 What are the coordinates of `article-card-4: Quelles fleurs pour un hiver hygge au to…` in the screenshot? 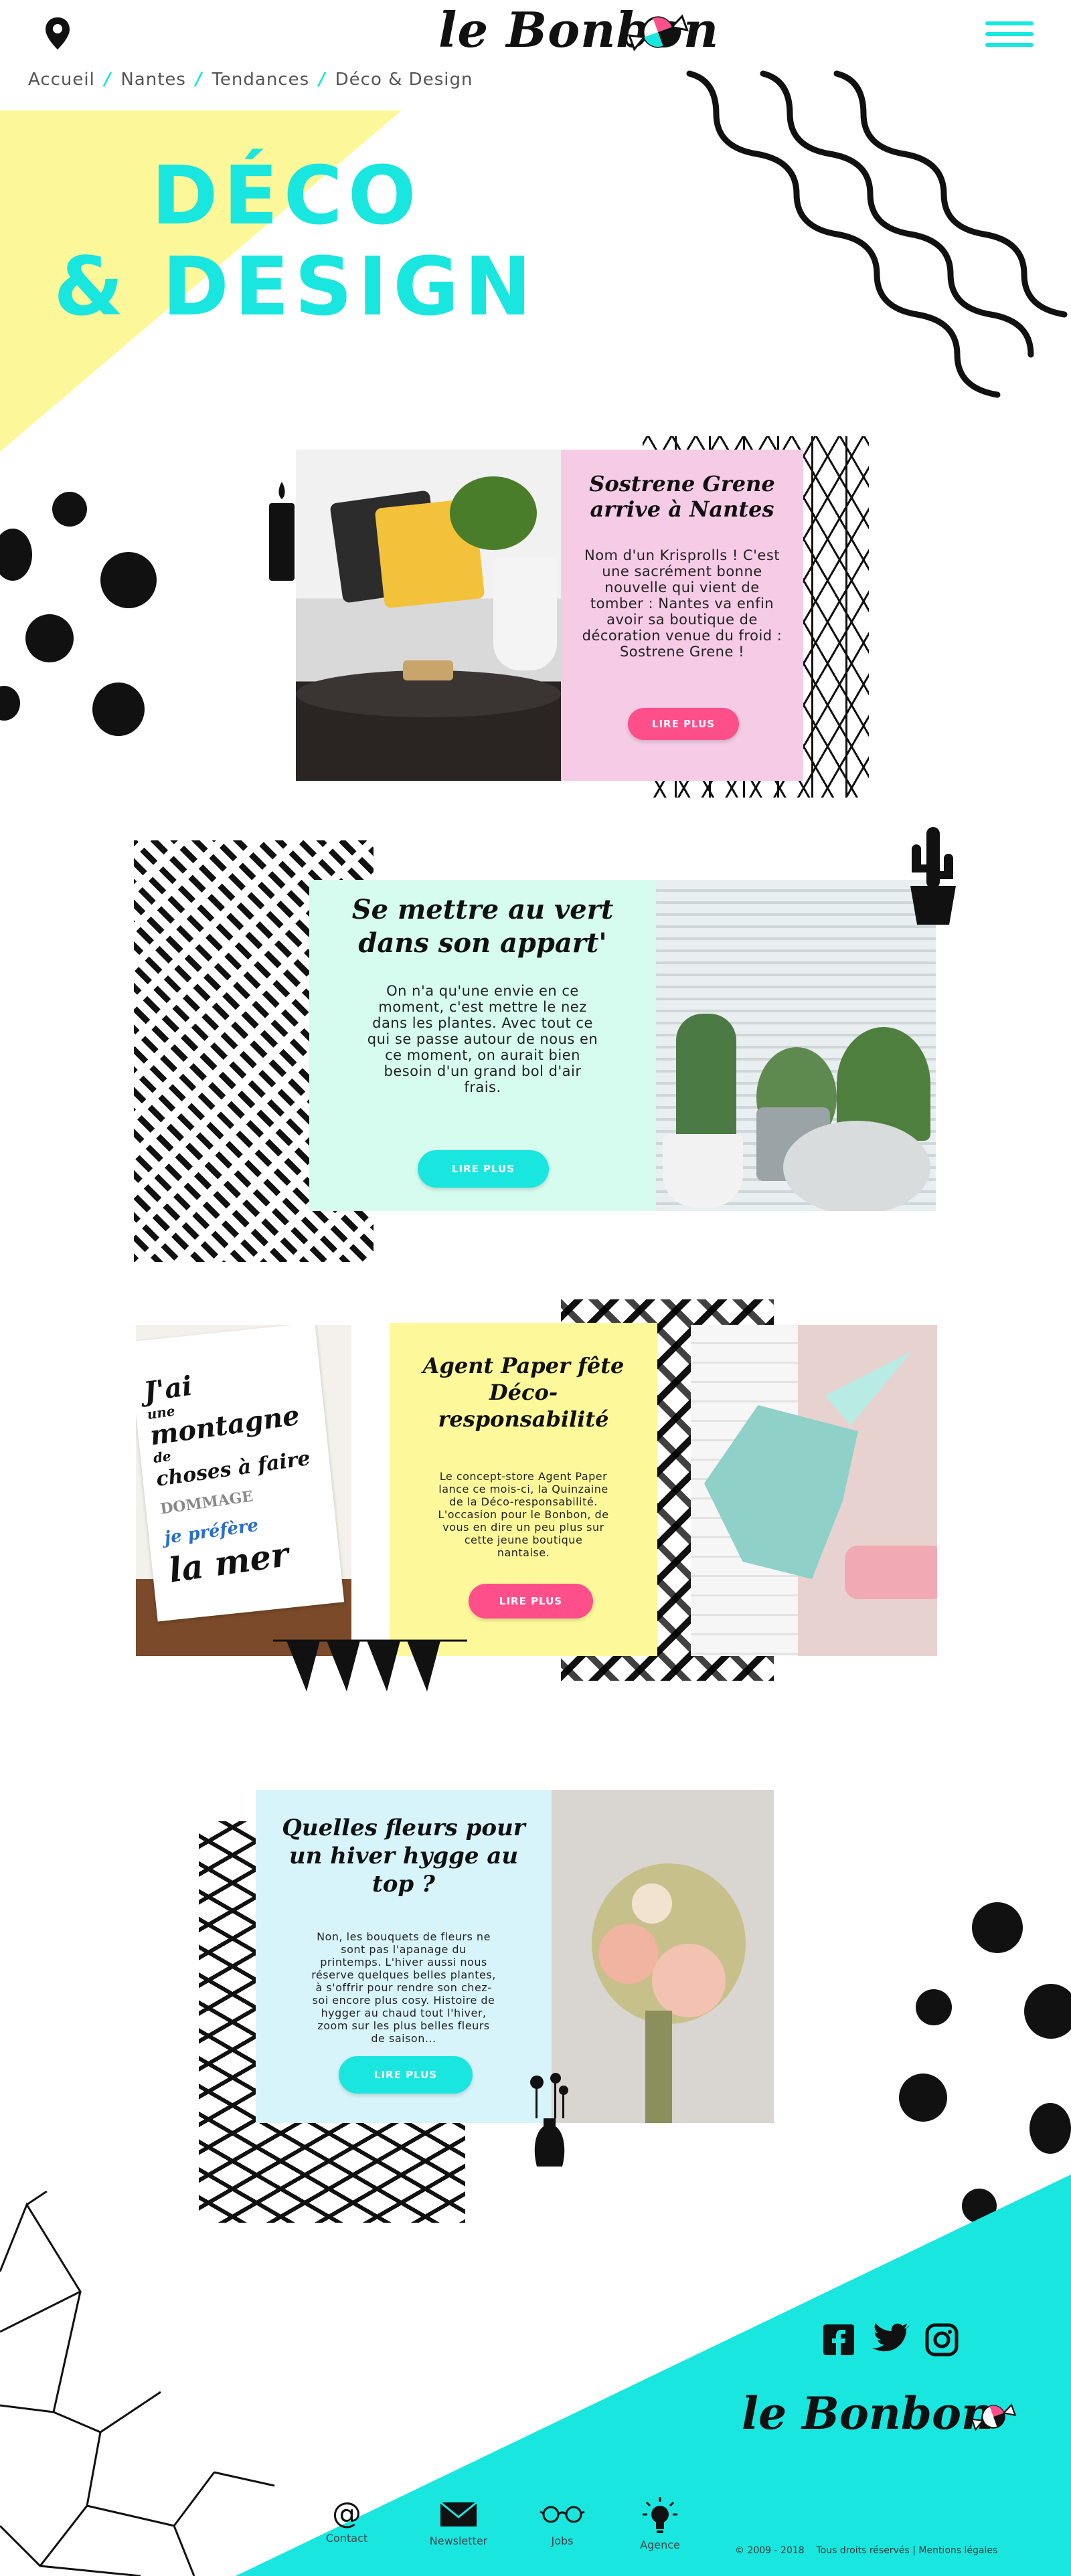 It's located at (404, 1956).